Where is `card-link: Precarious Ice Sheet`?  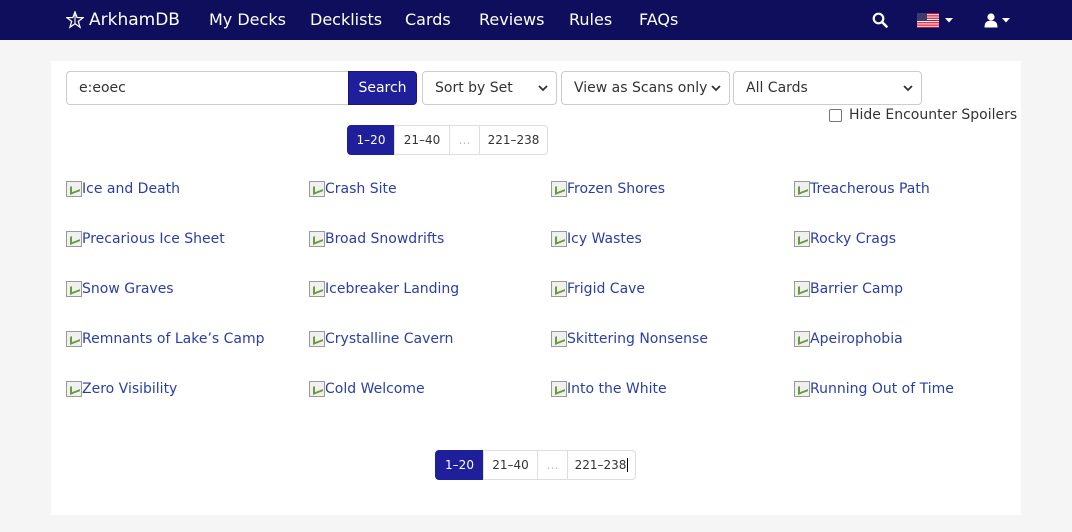
card-link: Precarious Ice Sheet is located at coordinates (145, 239).